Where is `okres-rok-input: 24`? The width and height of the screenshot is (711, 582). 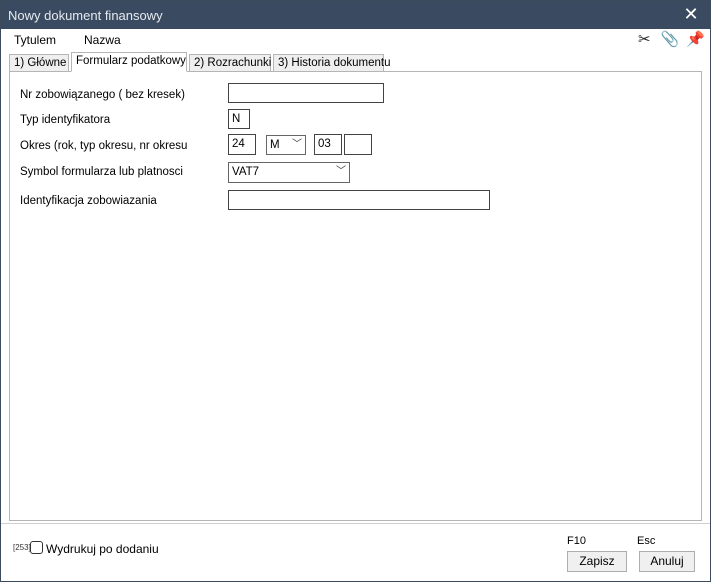
okres-rok-input: 24 is located at coordinates (242, 144).